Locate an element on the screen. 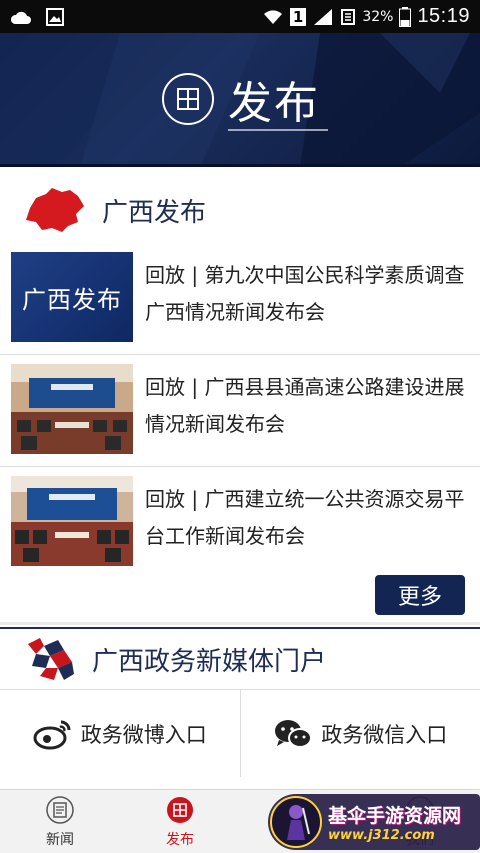 The width and height of the screenshot is (480, 853). watermark-character-icon is located at coordinates (296, 822).